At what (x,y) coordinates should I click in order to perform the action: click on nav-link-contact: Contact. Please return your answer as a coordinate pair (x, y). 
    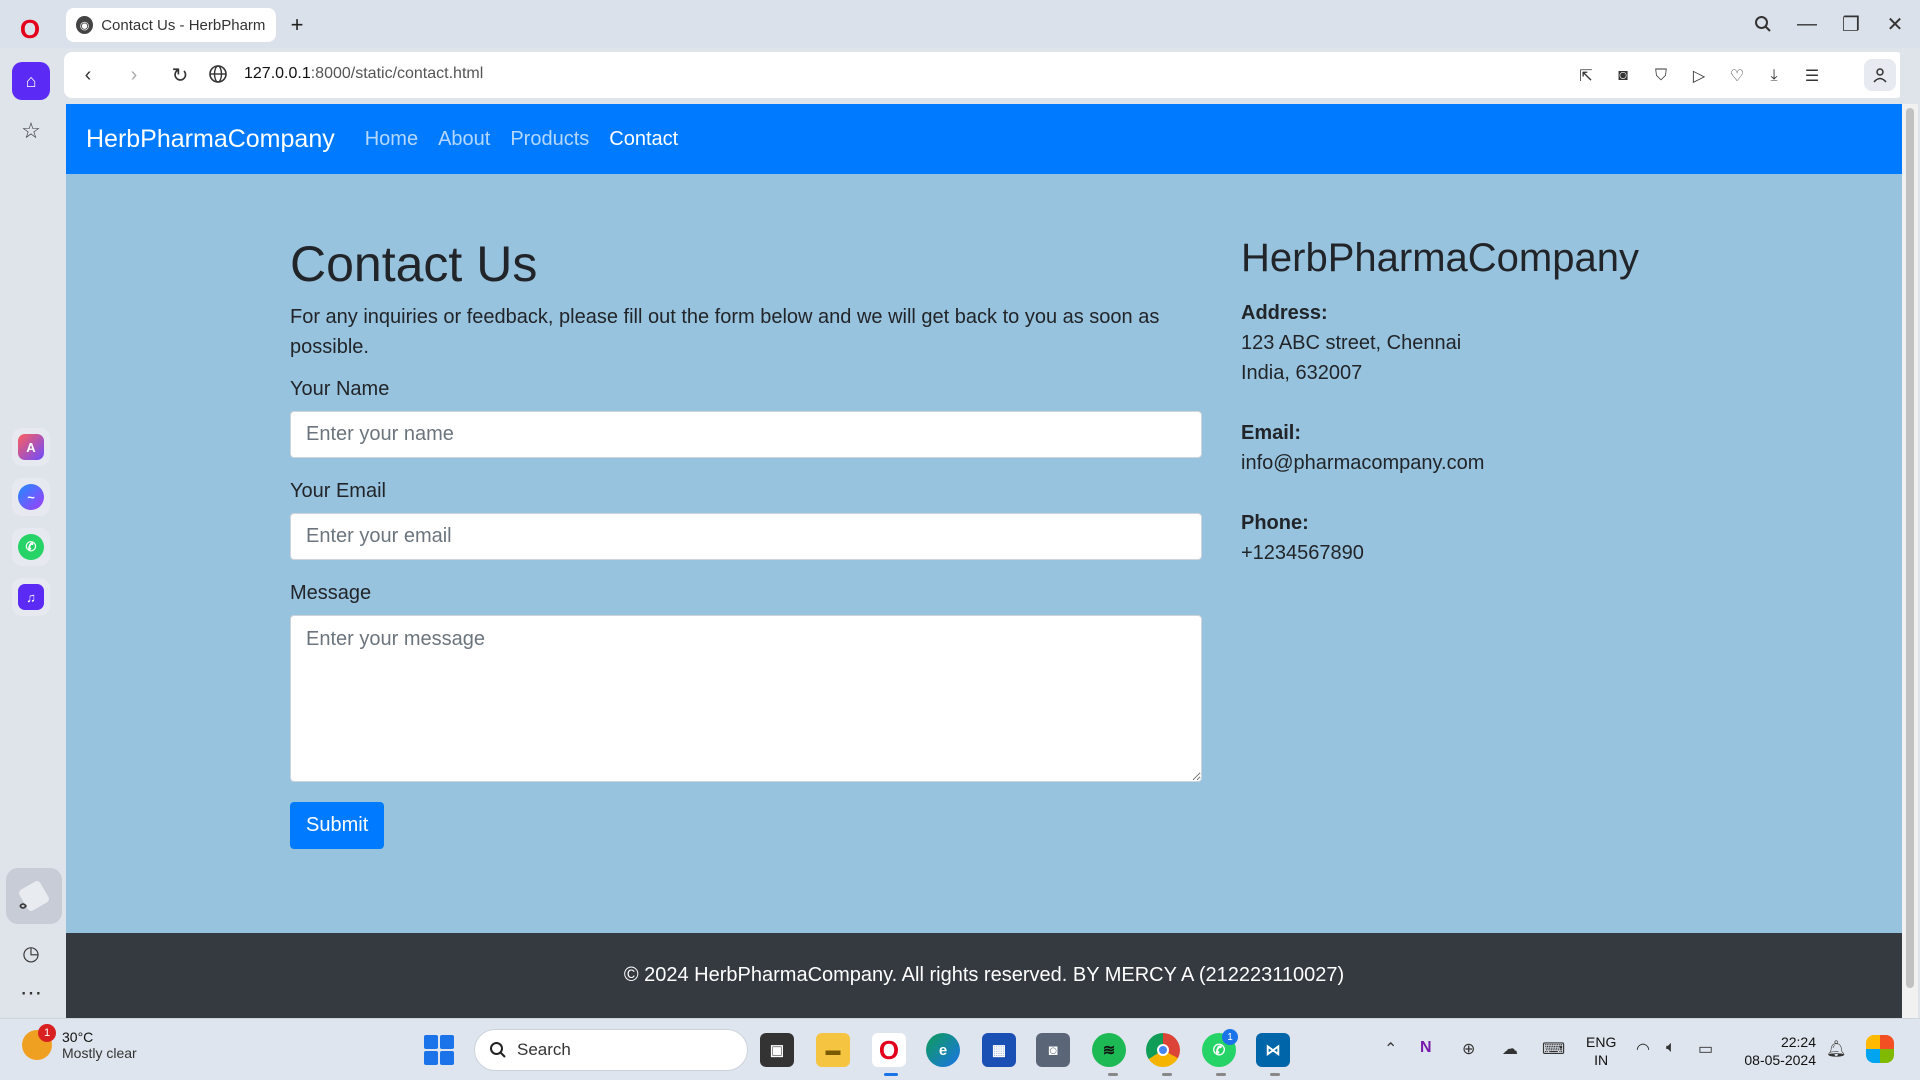
    Looking at the image, I should click on (643, 139).